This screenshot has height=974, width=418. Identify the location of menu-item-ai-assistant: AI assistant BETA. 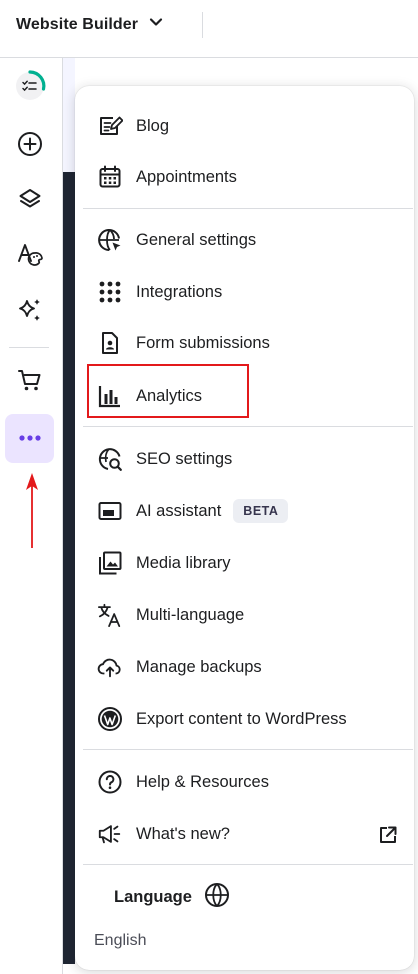
(248, 511).